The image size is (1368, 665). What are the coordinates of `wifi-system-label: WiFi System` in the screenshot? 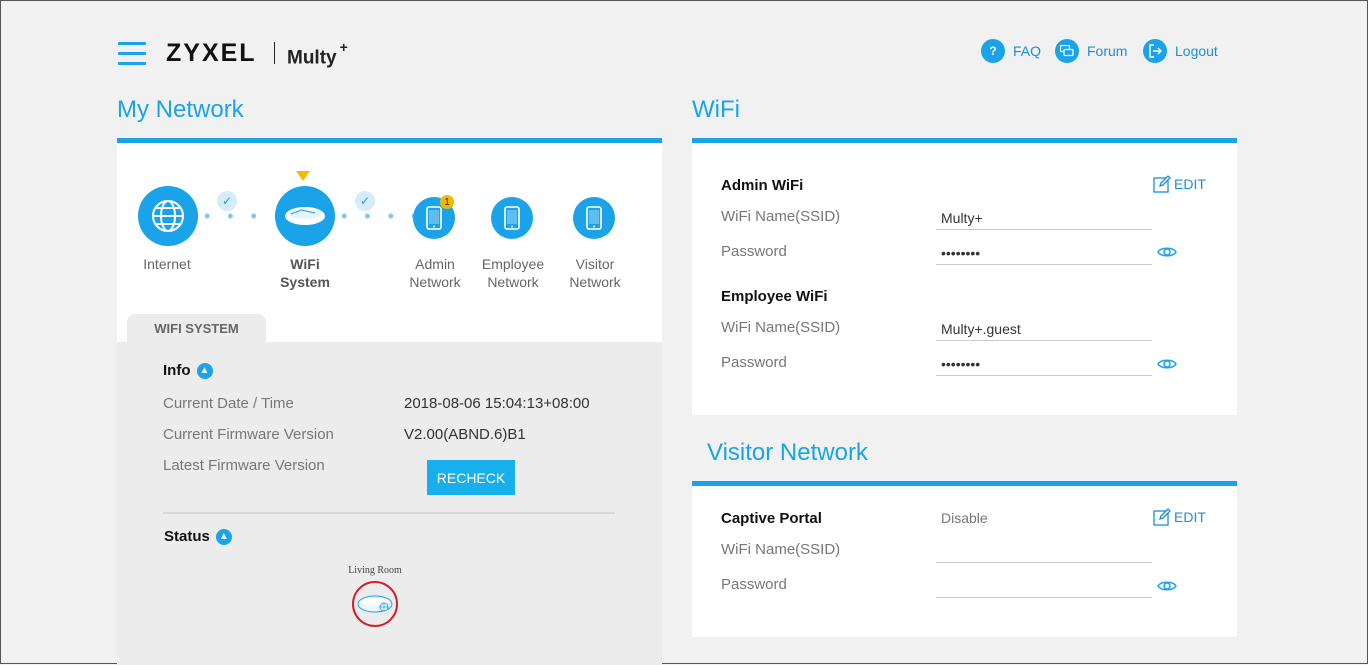 It's located at (305, 273).